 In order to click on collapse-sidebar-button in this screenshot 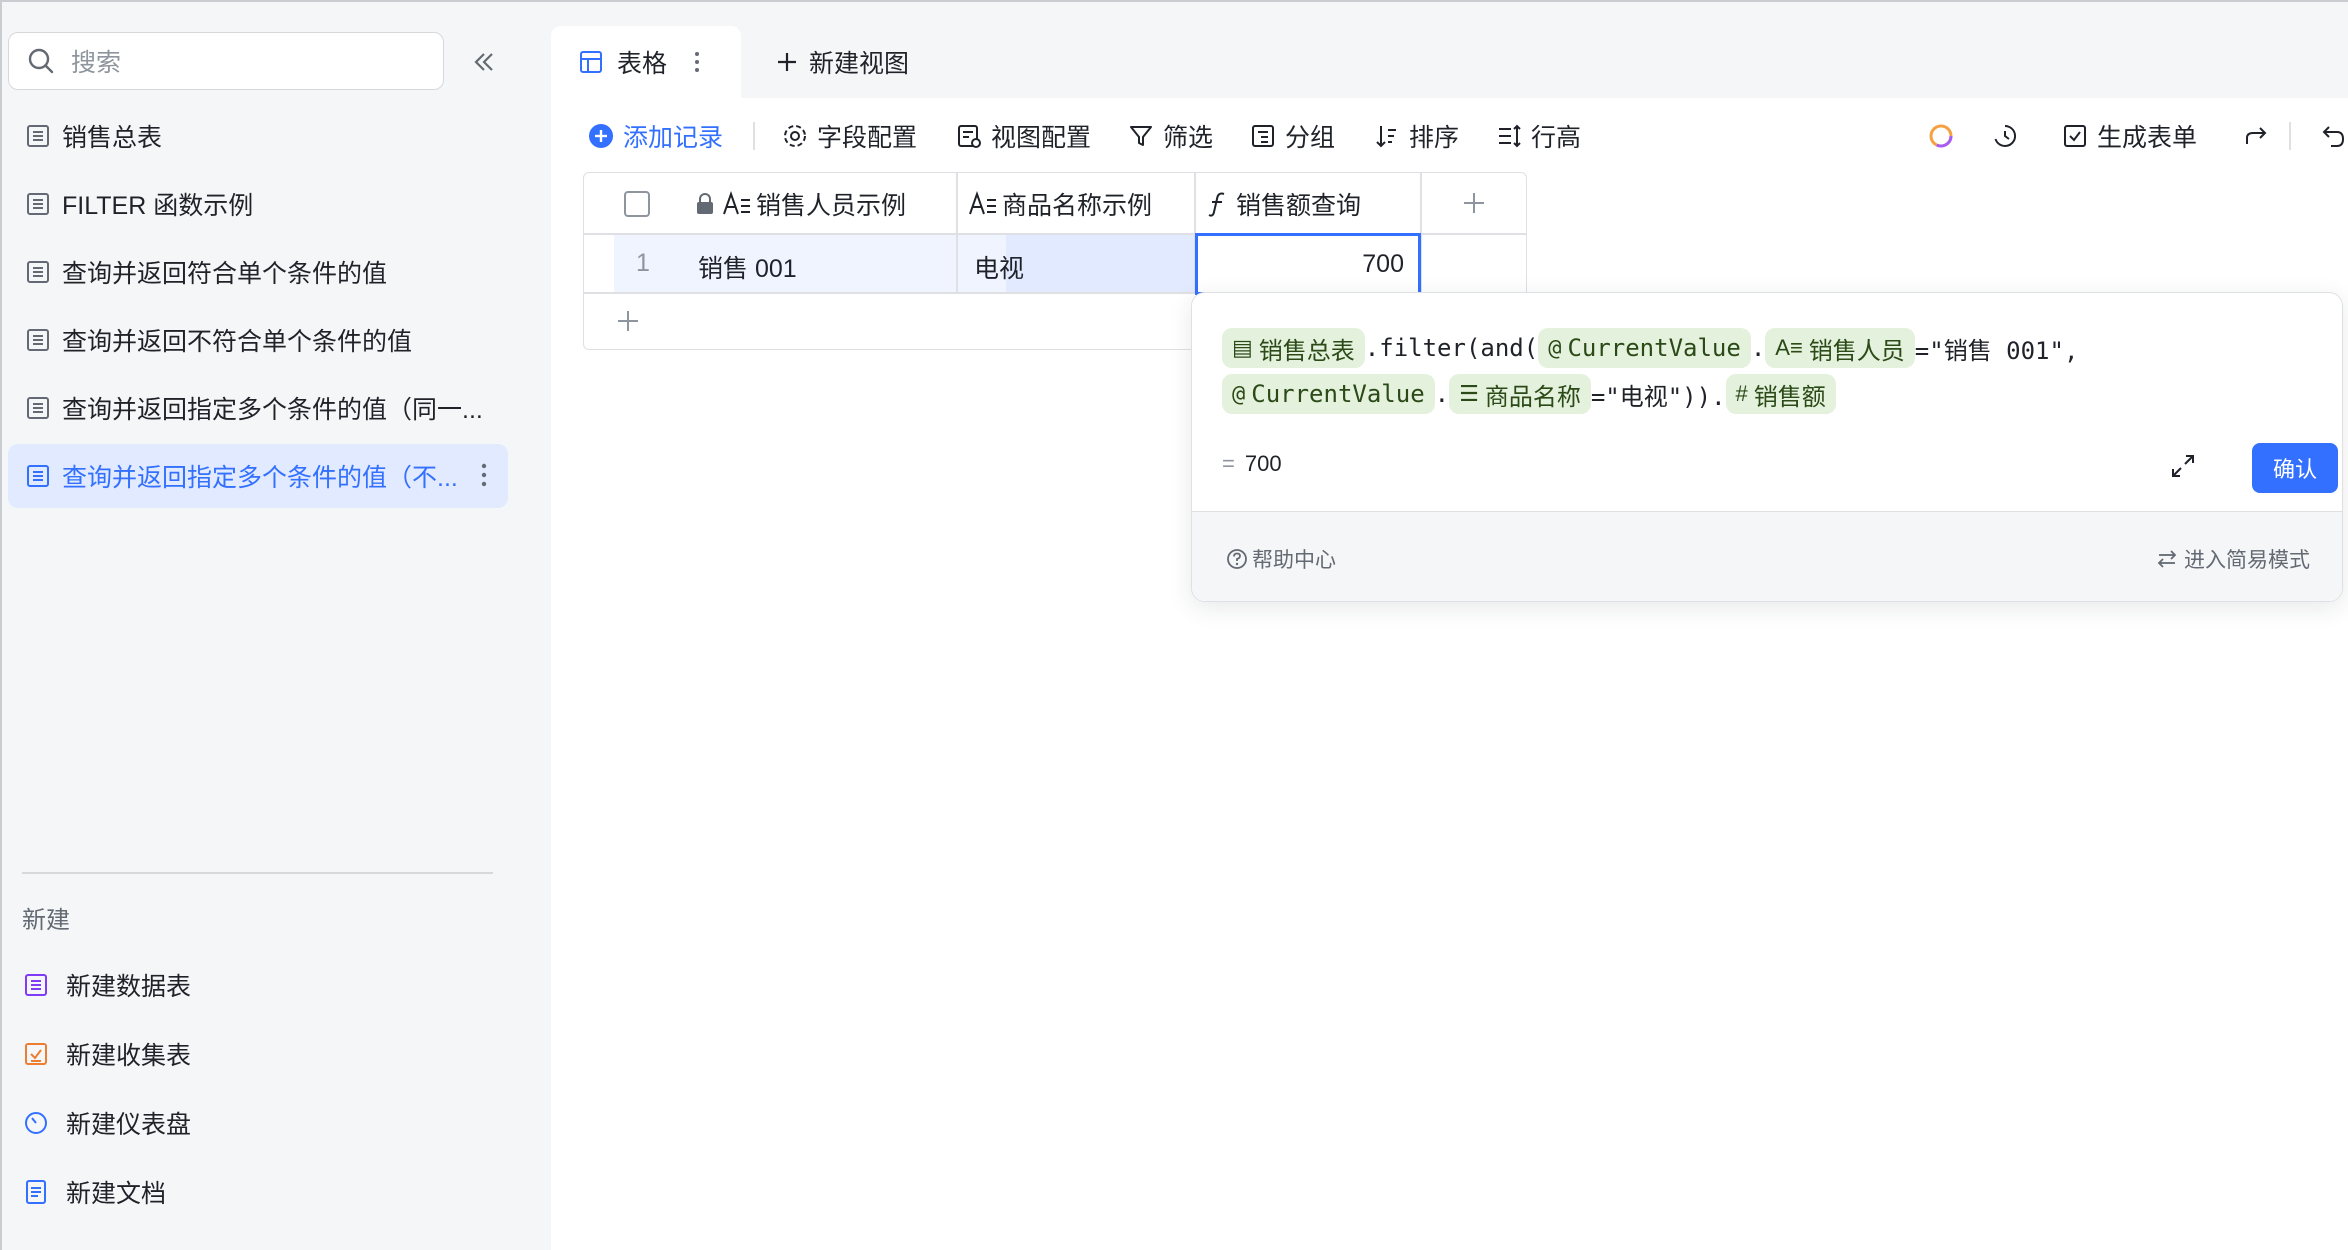, I will do `click(484, 62)`.